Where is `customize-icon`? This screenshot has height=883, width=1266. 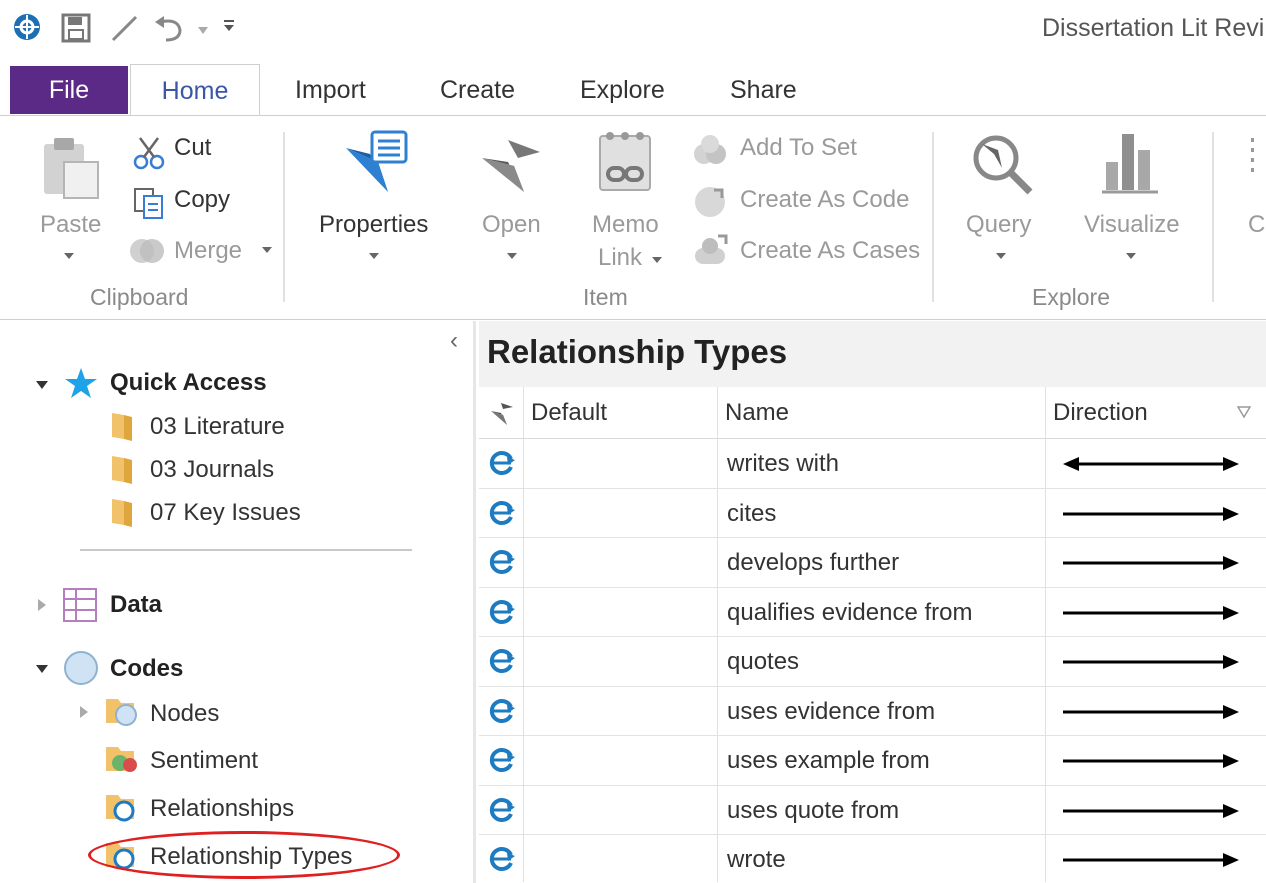 customize-icon is located at coordinates (229, 27).